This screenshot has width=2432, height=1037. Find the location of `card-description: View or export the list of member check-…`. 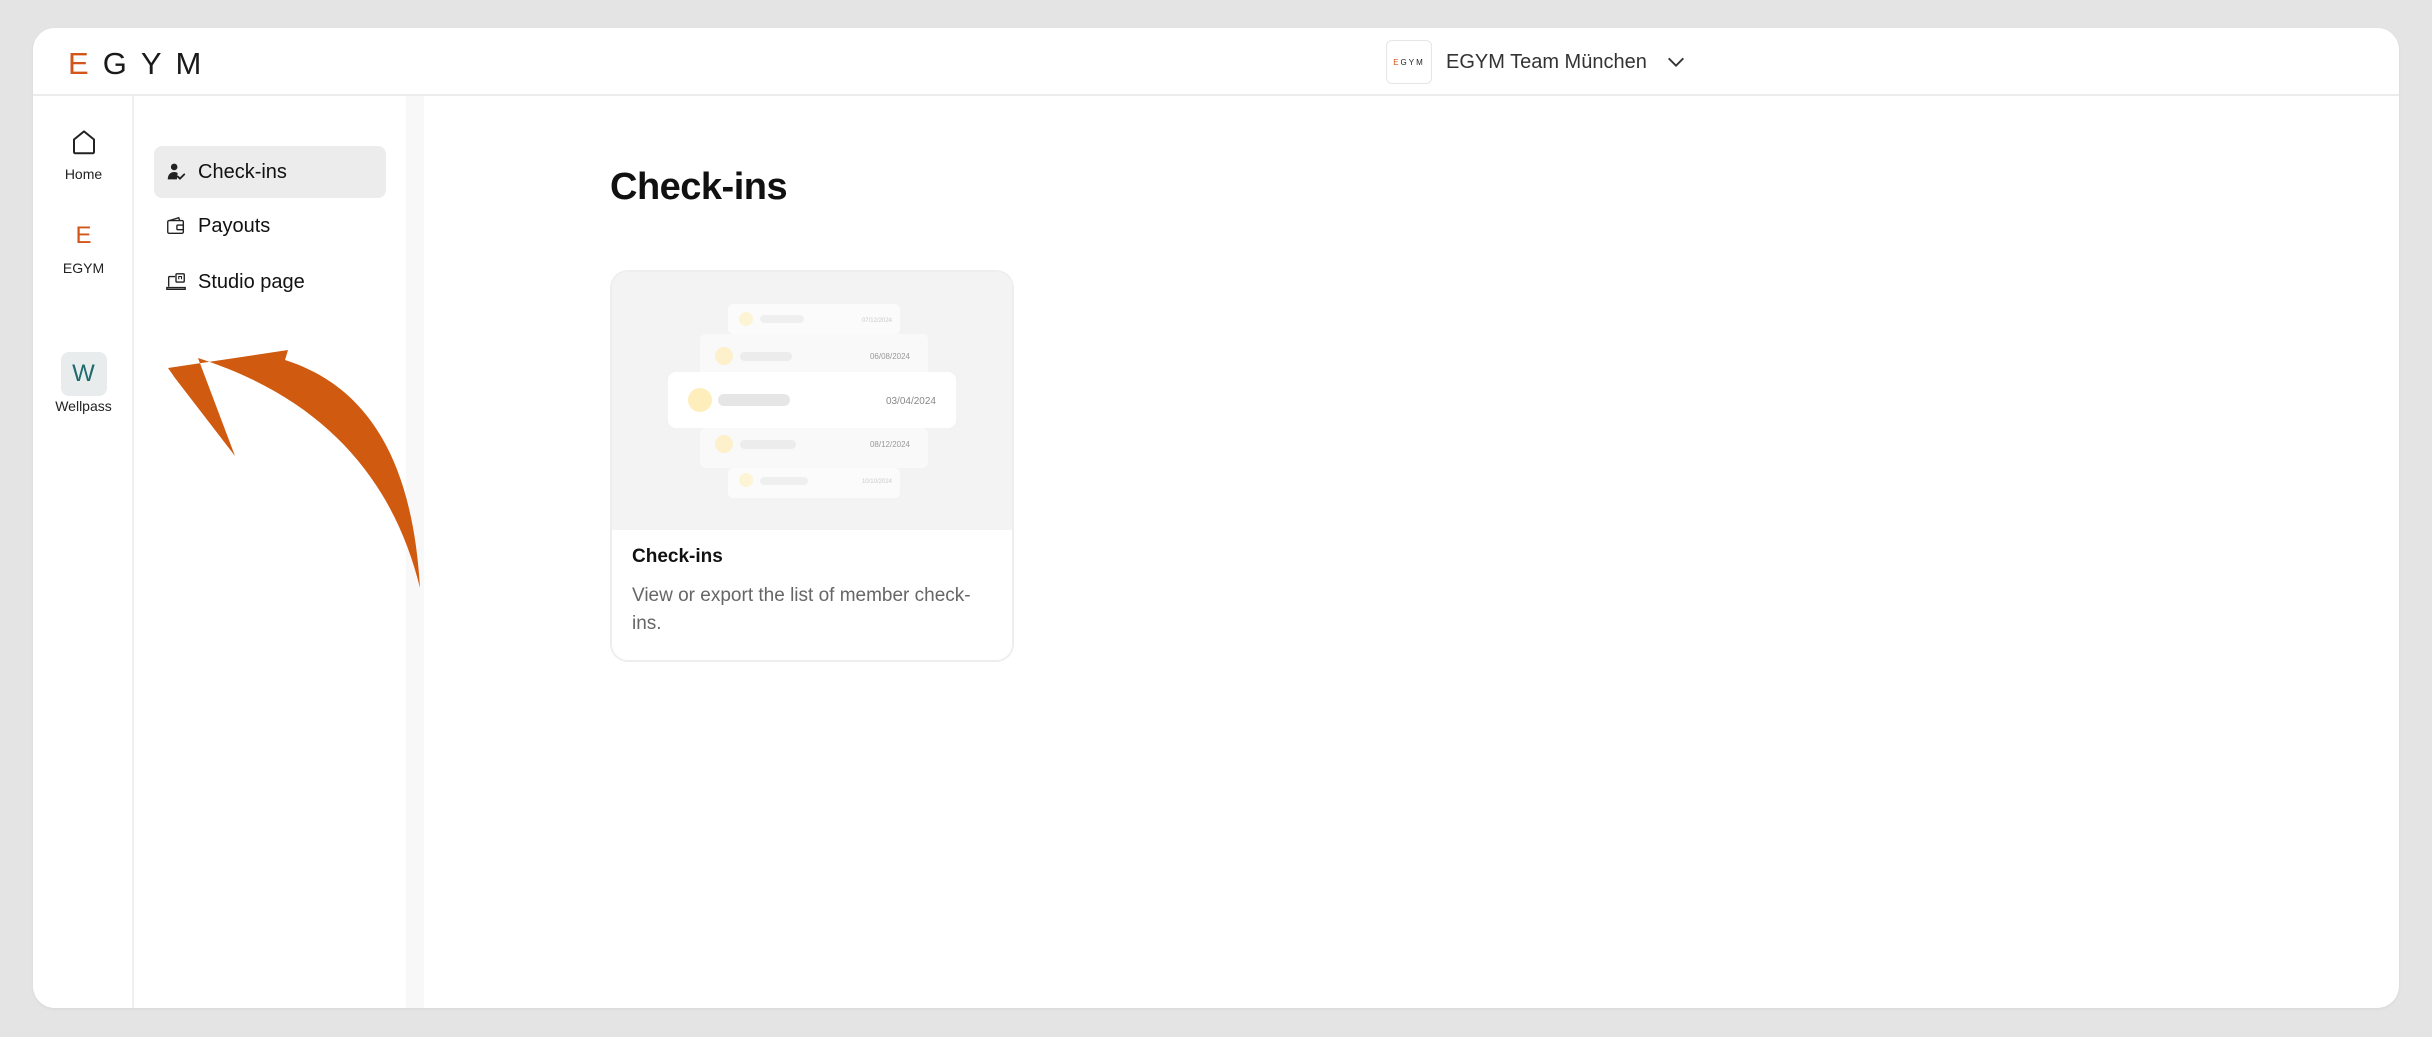

card-description: View or export the list of member check-… is located at coordinates (801, 609).